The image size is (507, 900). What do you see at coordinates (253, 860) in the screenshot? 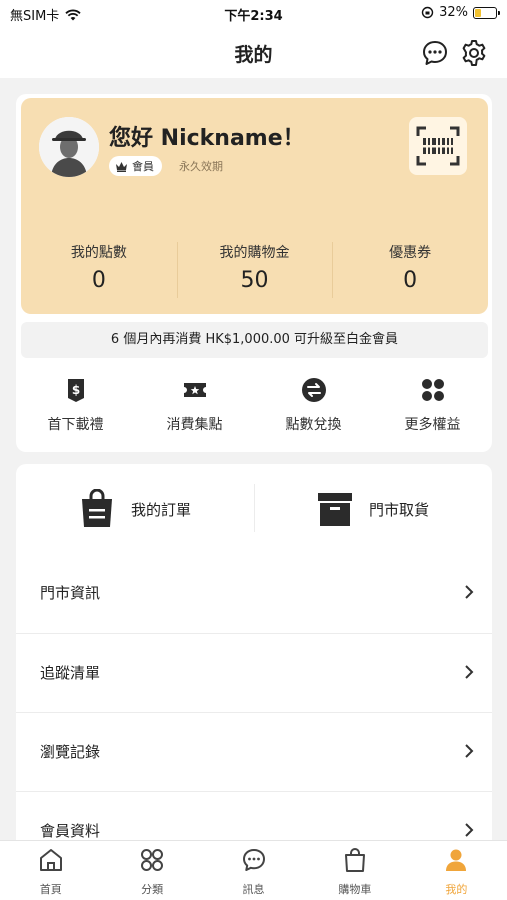
I see `message-icon` at bounding box center [253, 860].